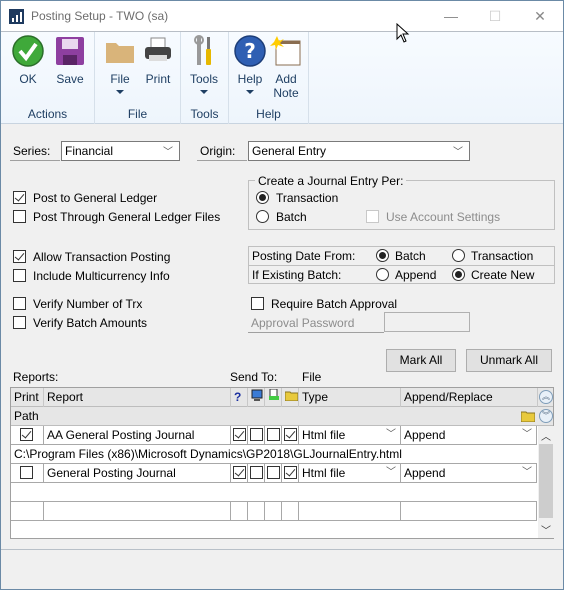 Image resolution: width=564 pixels, height=590 pixels. Describe the element at coordinates (262, 197) in the screenshot. I see `journal-per-transaction-radio` at that location.